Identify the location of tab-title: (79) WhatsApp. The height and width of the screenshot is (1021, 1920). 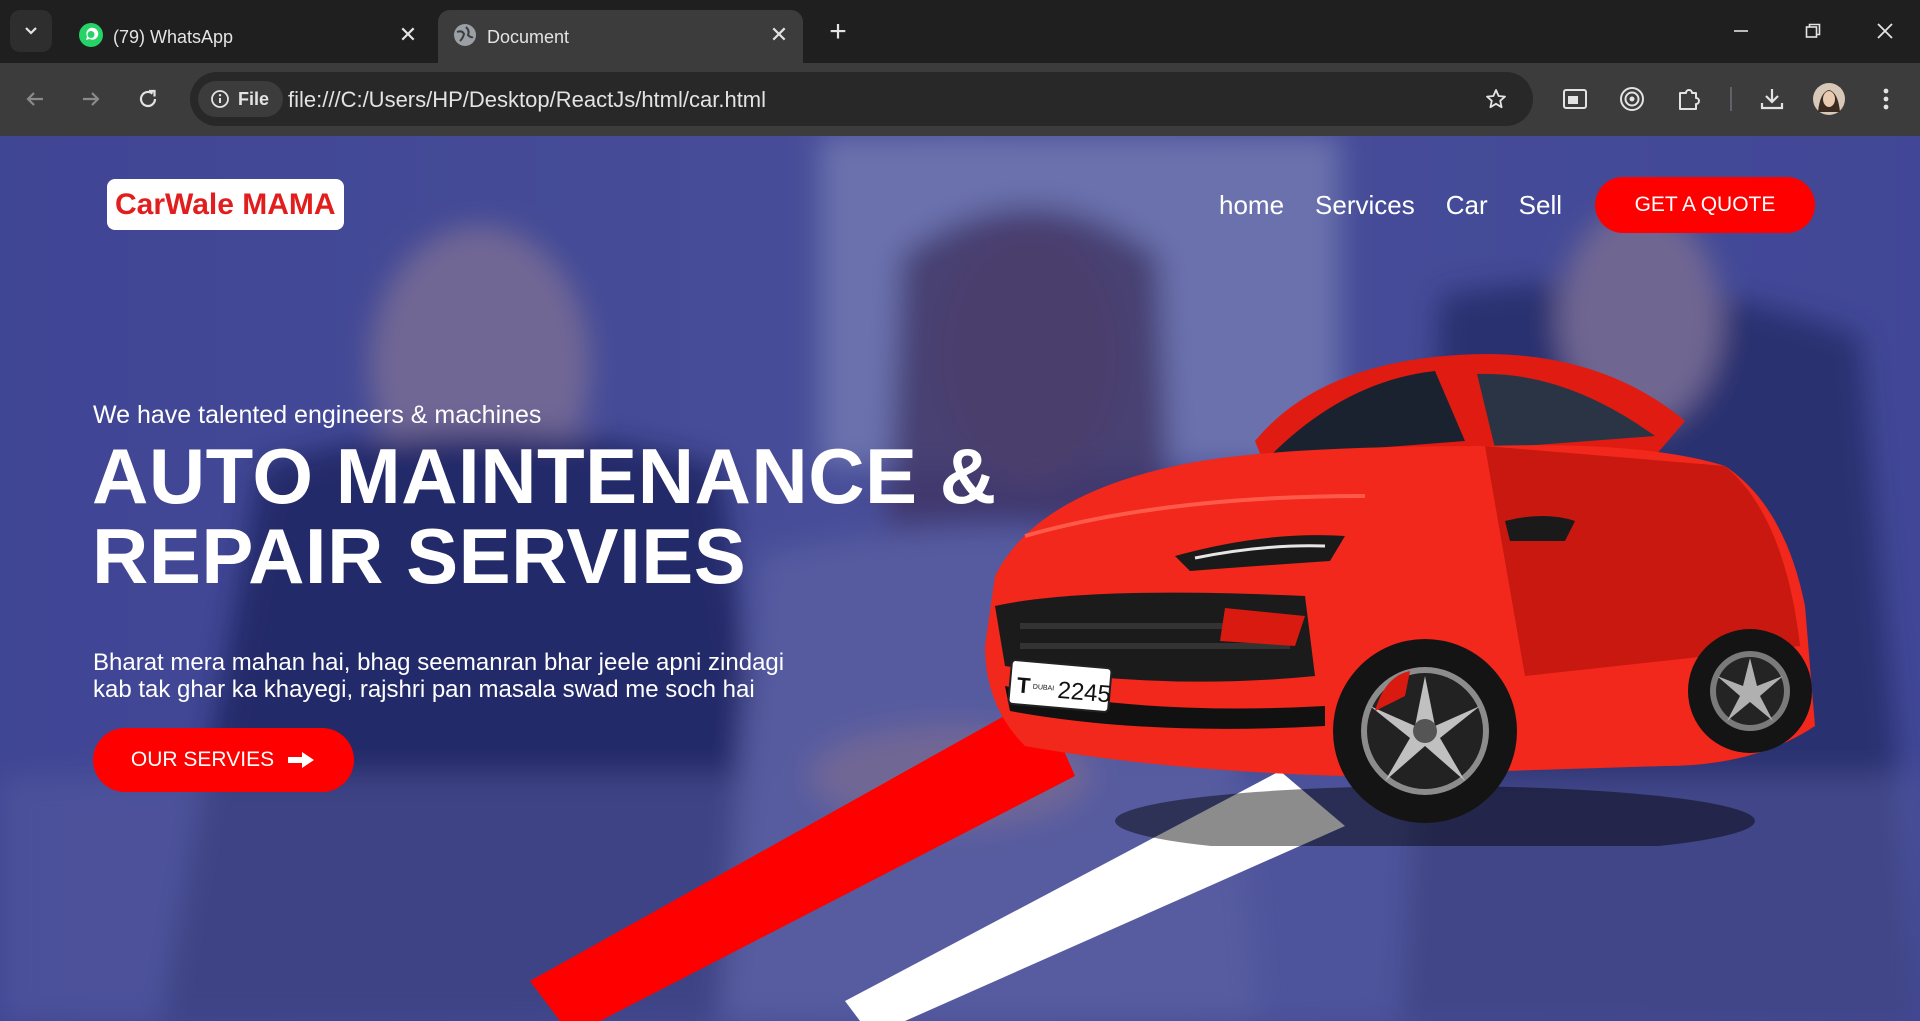
(173, 37).